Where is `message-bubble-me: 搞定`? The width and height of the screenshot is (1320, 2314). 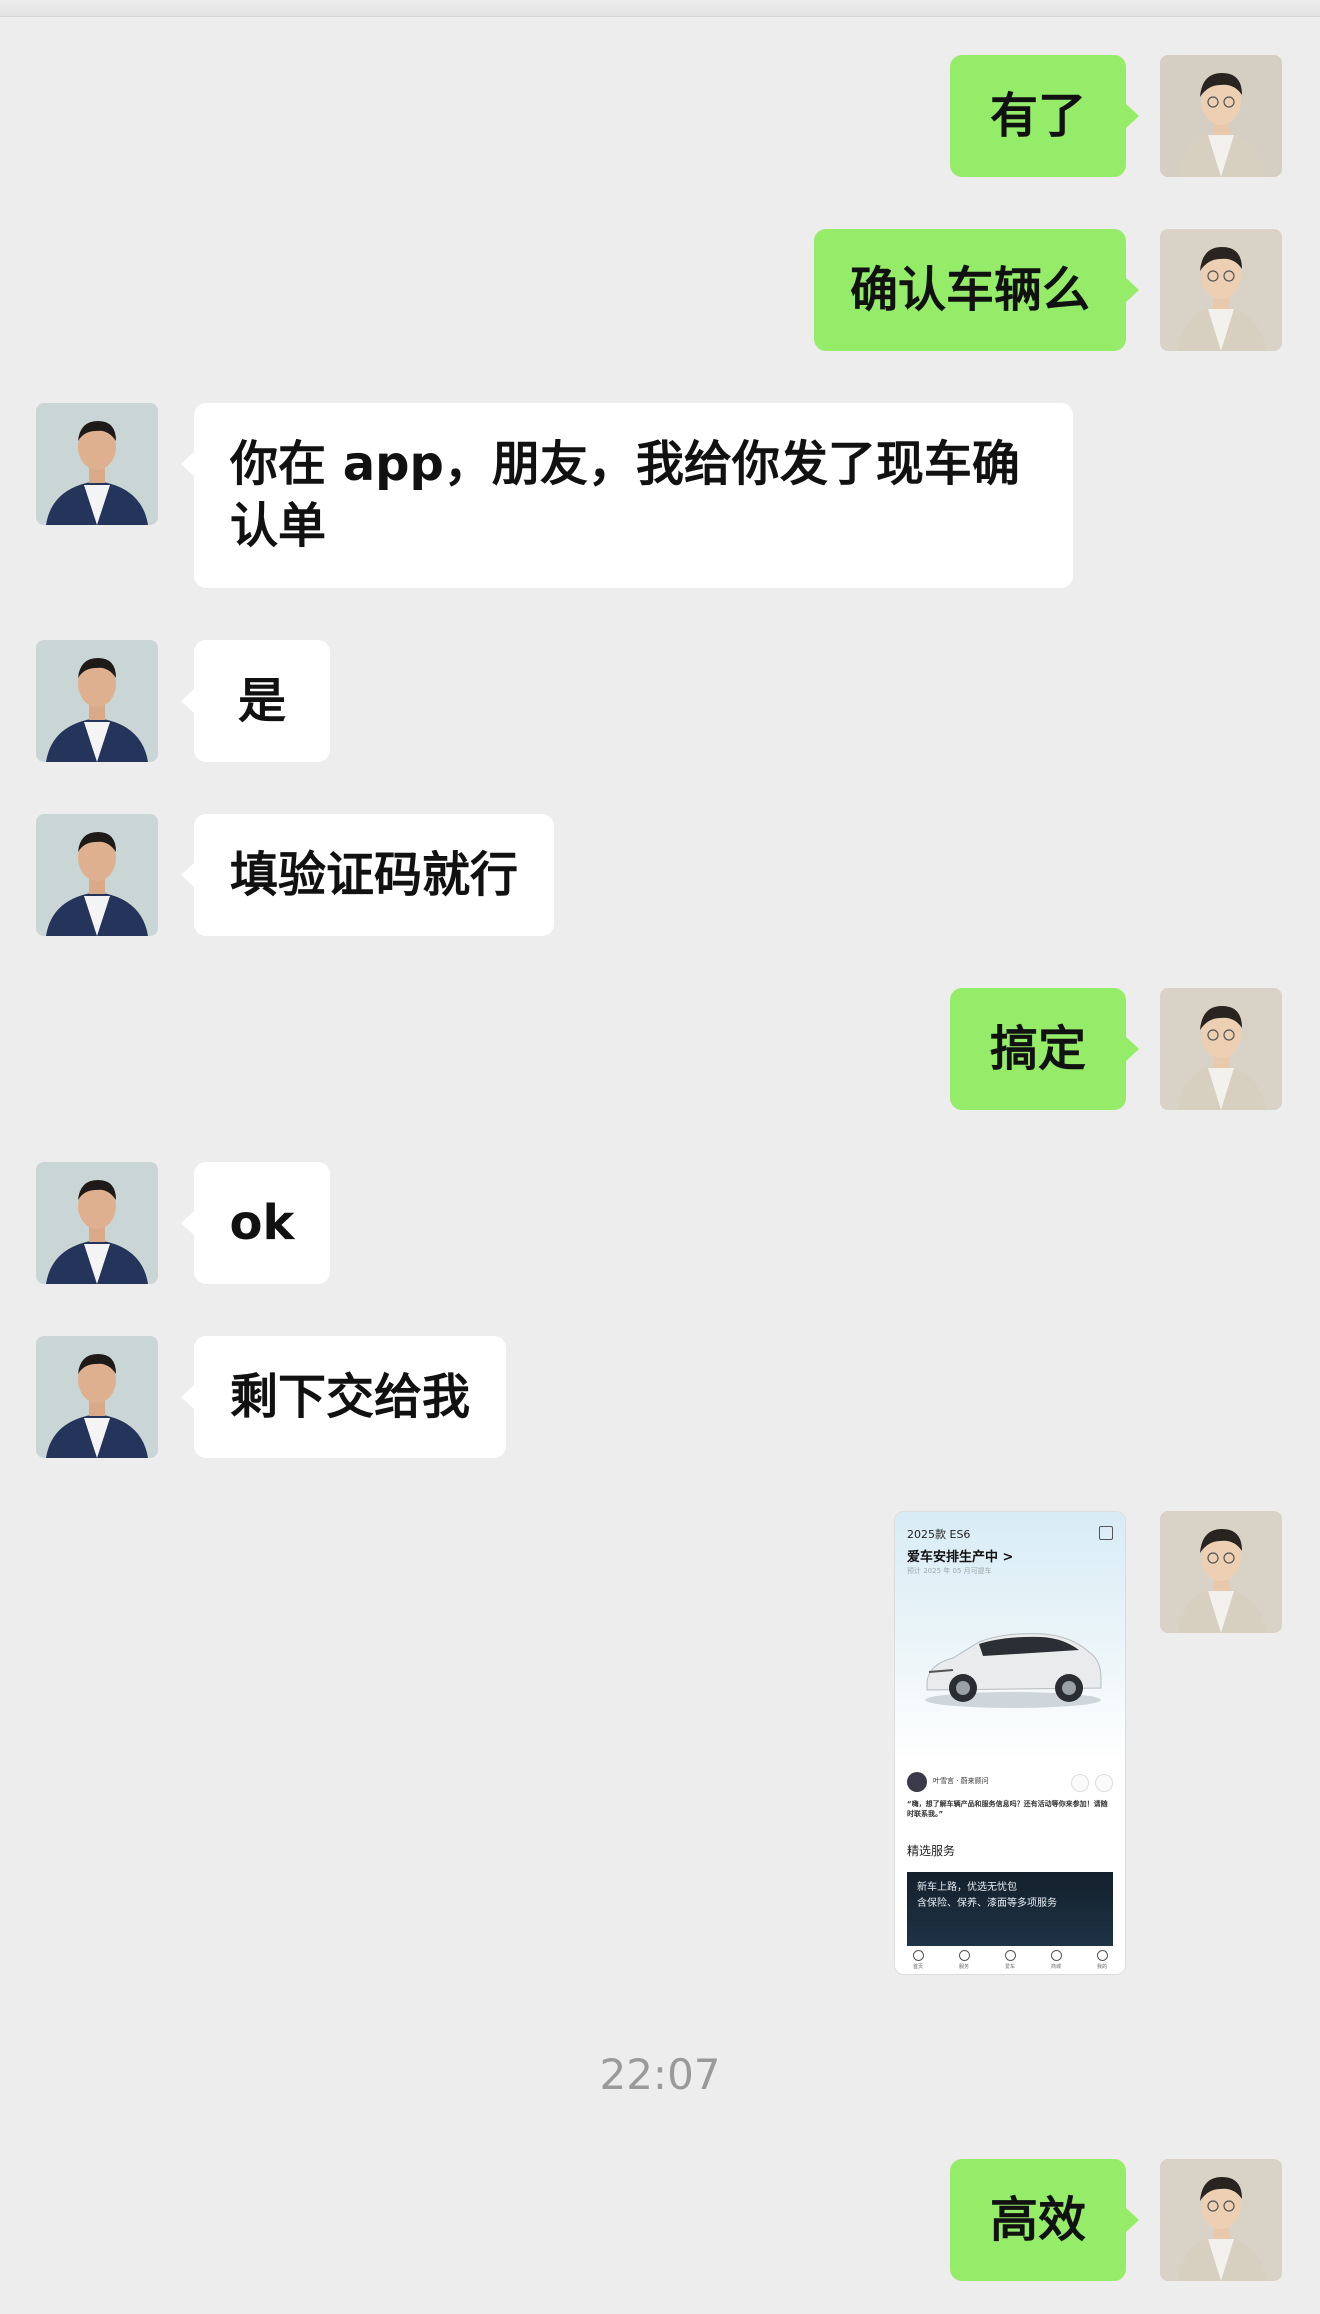 message-bubble-me: 搞定 is located at coordinates (1044, 1049).